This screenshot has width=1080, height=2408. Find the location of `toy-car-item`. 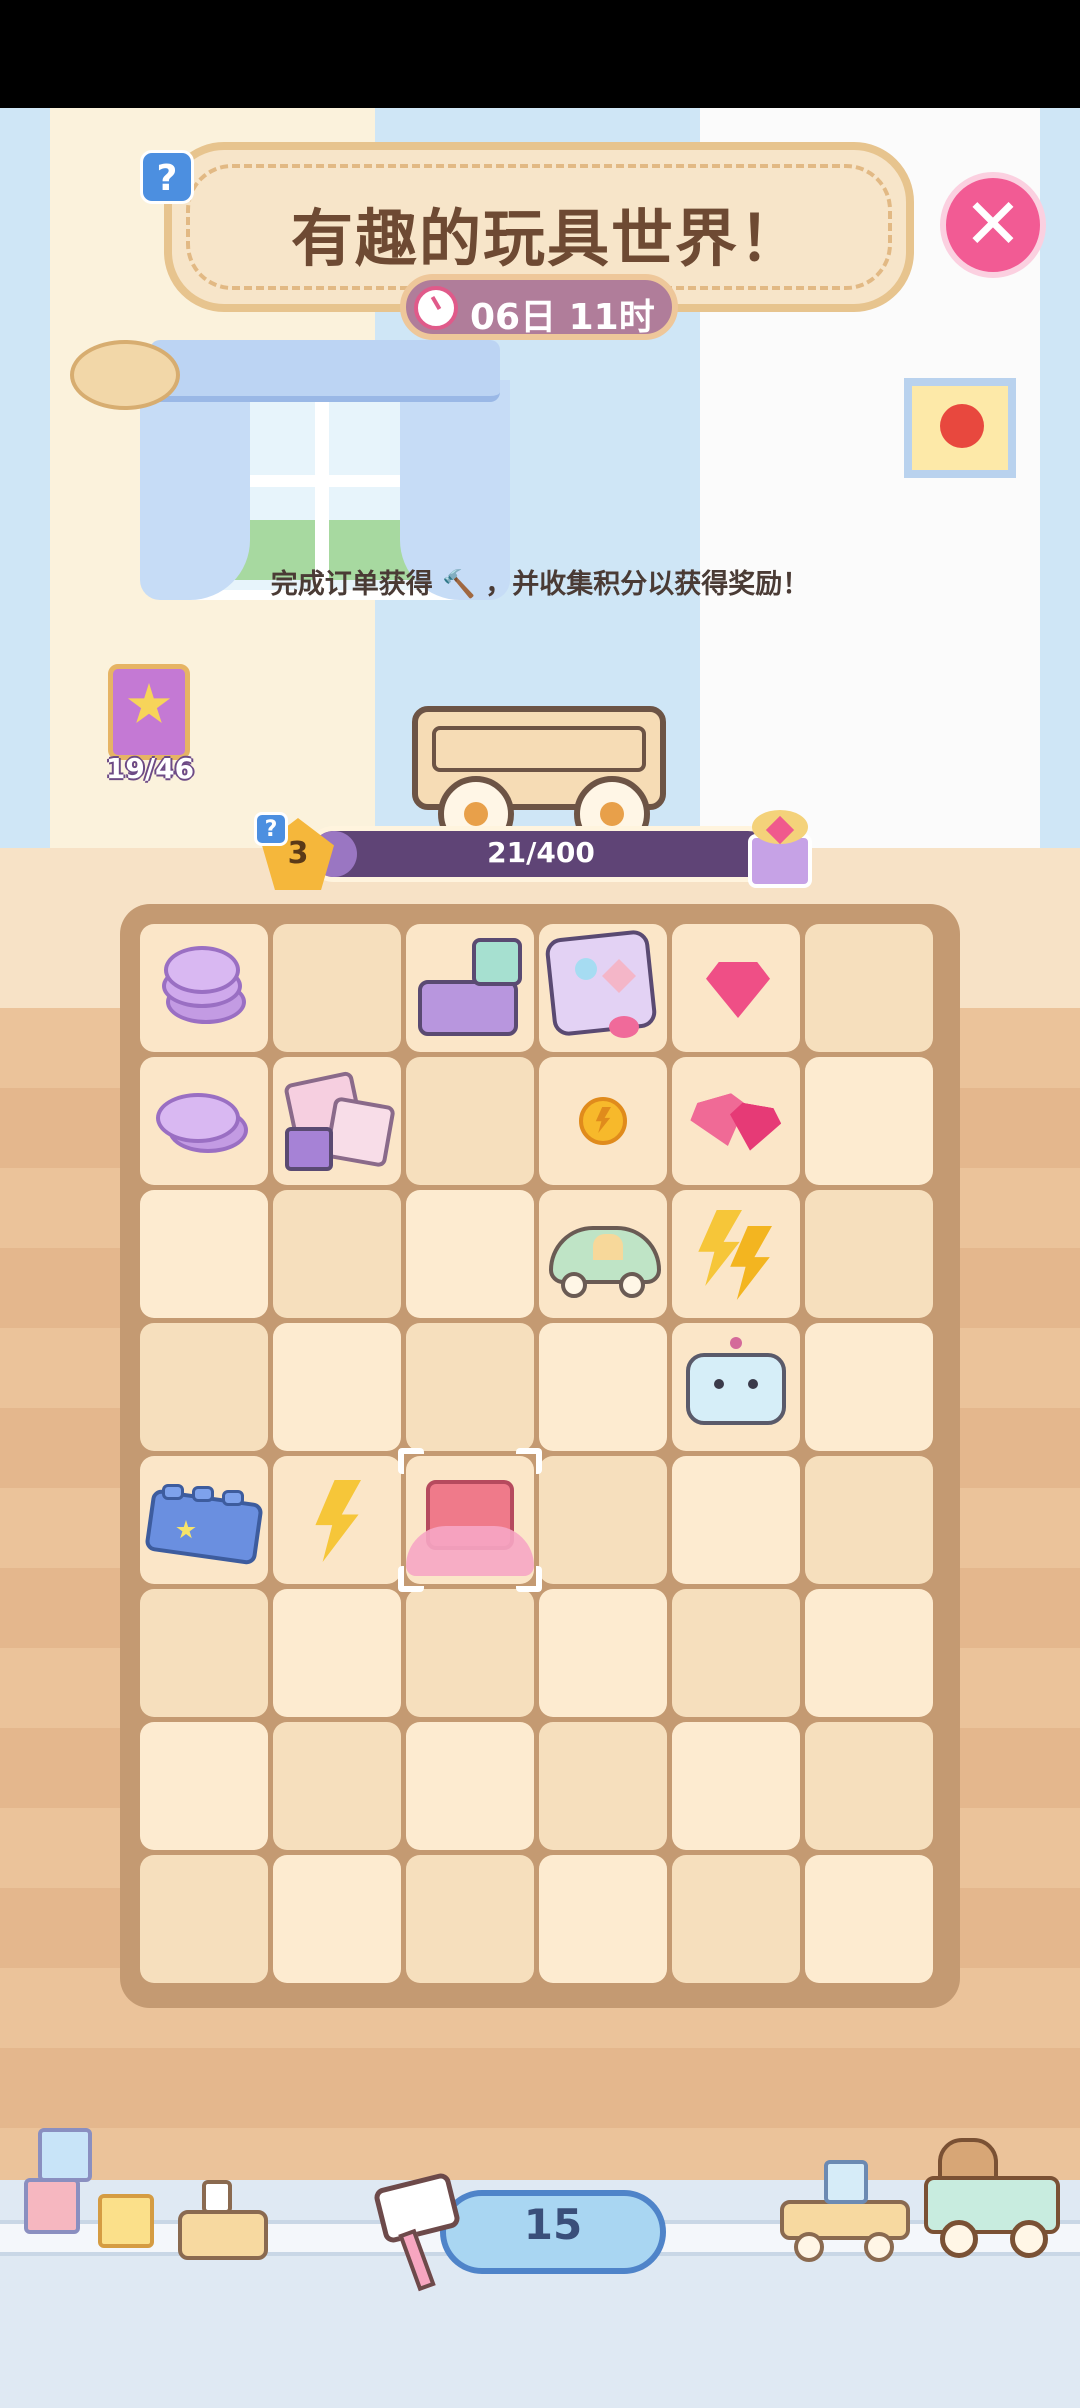

toy-car-item is located at coordinates (603, 1254).